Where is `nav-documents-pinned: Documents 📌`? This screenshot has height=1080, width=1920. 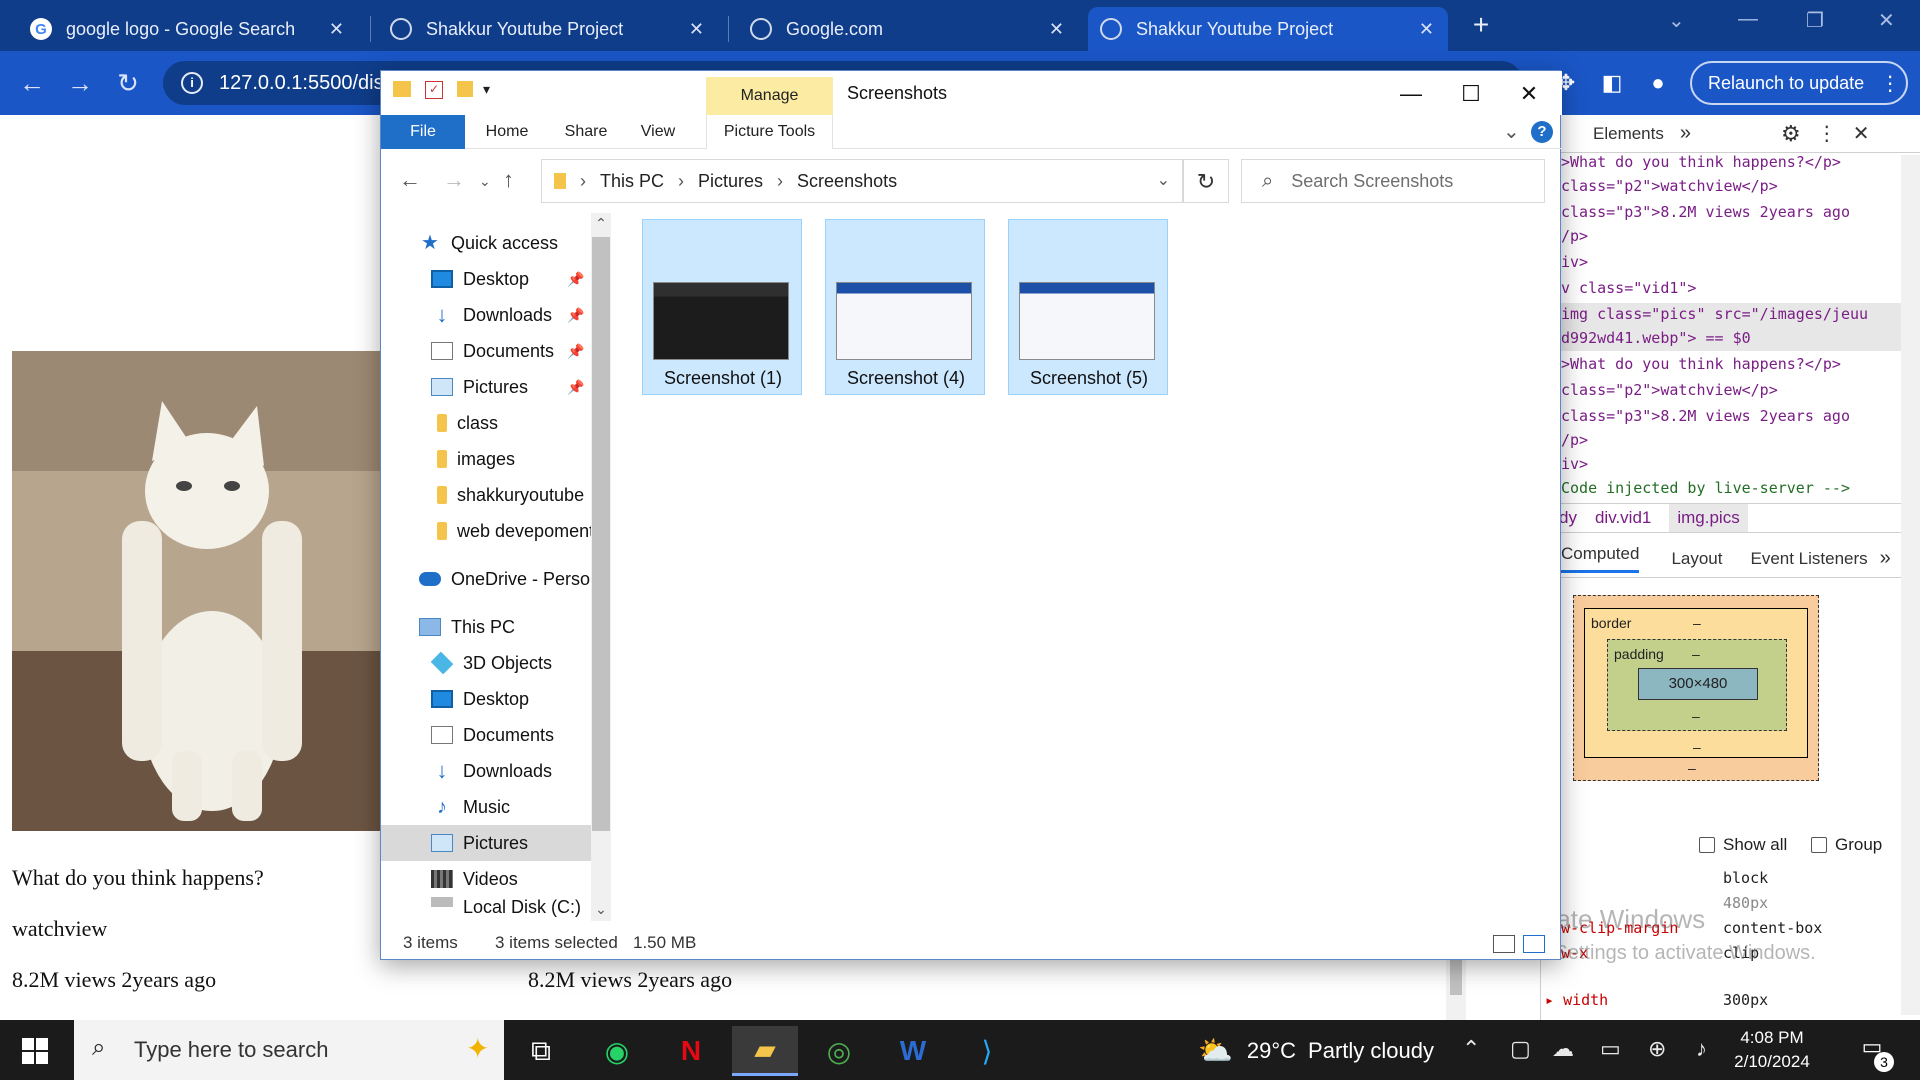
nav-documents-pinned: Documents 📌 is located at coordinates (486, 351).